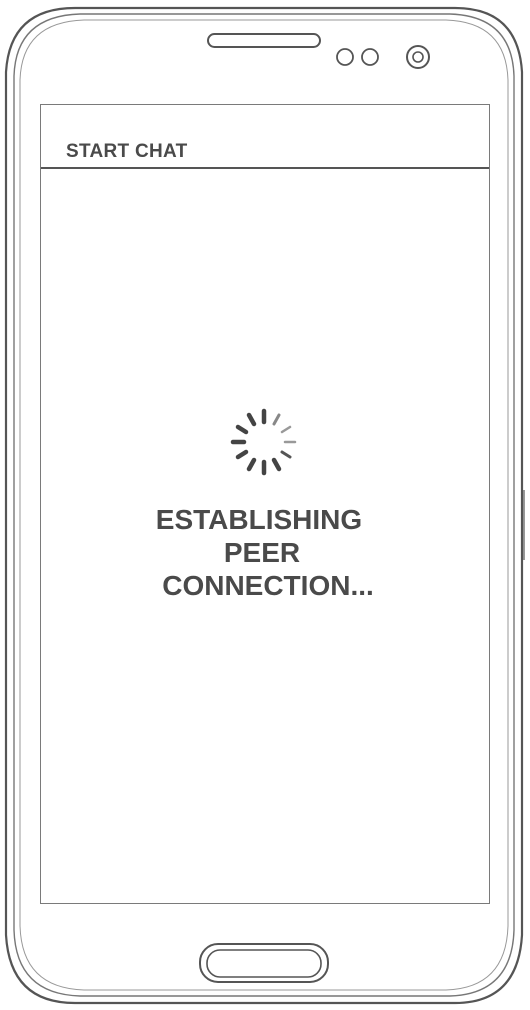 The width and height of the screenshot is (530, 1010). I want to click on proximity-sensor-icon, so click(357, 57).